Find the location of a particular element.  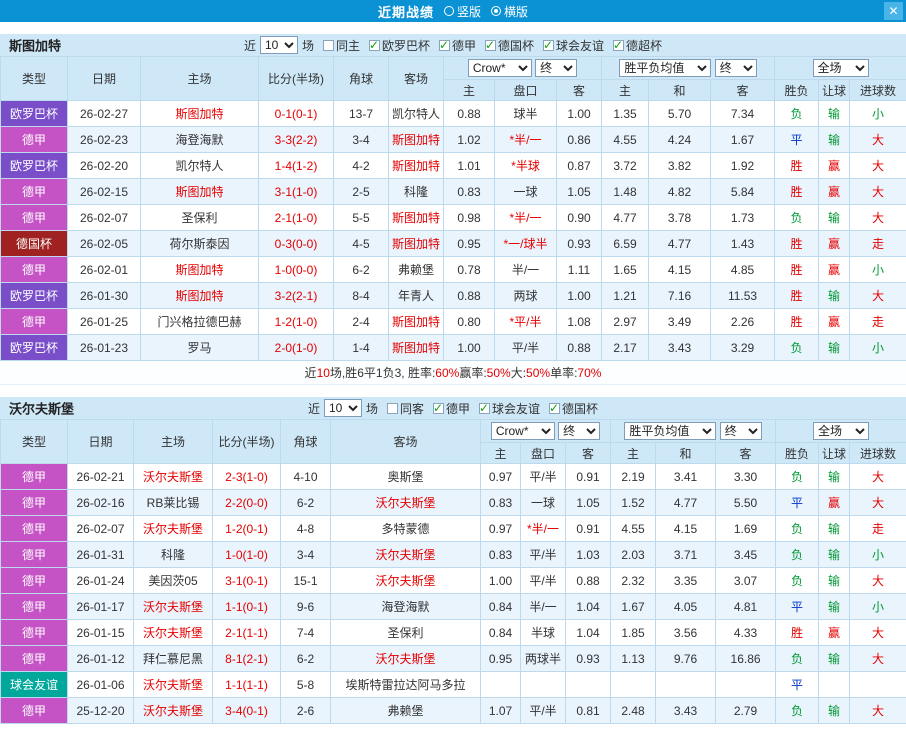

filter-checkbox: 德超杯 is located at coordinates (637, 45).